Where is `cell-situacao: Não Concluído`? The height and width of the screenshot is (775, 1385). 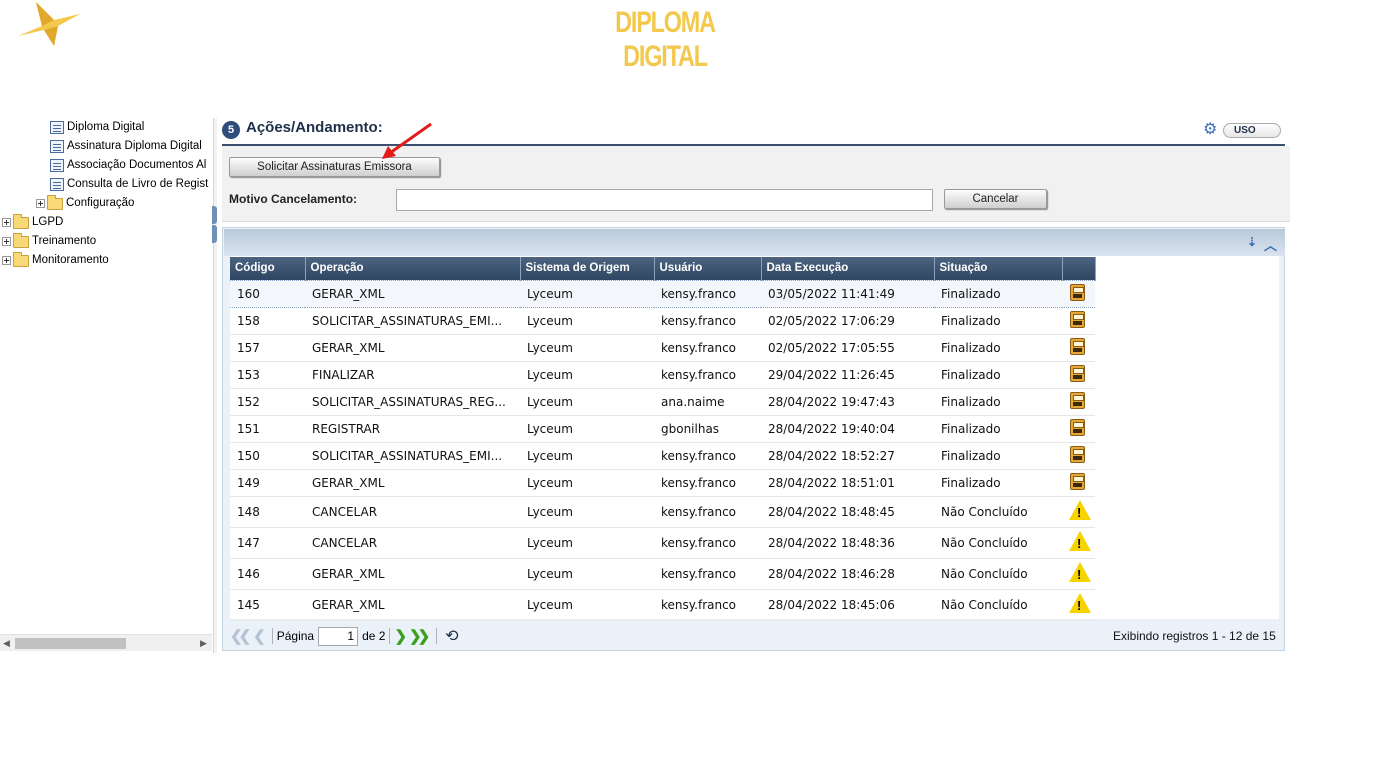
cell-situacao: Não Concluído is located at coordinates (998, 512).